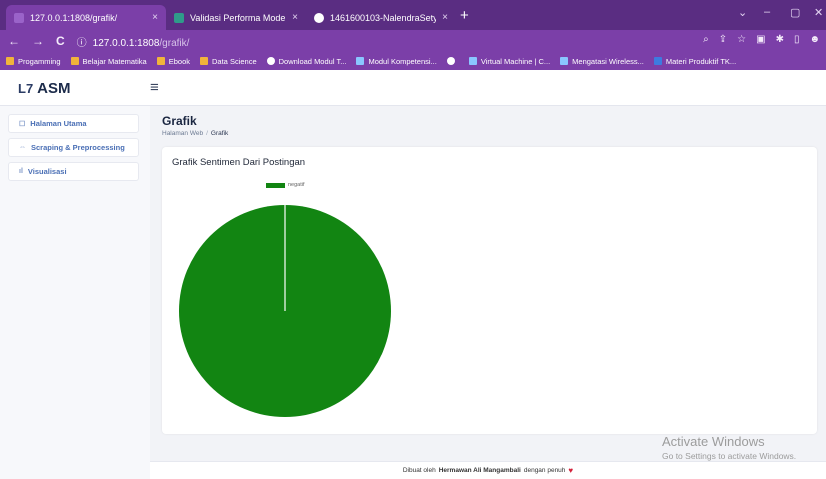 The image size is (826, 479). Describe the element at coordinates (82, 43) in the screenshot. I see `site-info-icon: ⓘ` at that location.